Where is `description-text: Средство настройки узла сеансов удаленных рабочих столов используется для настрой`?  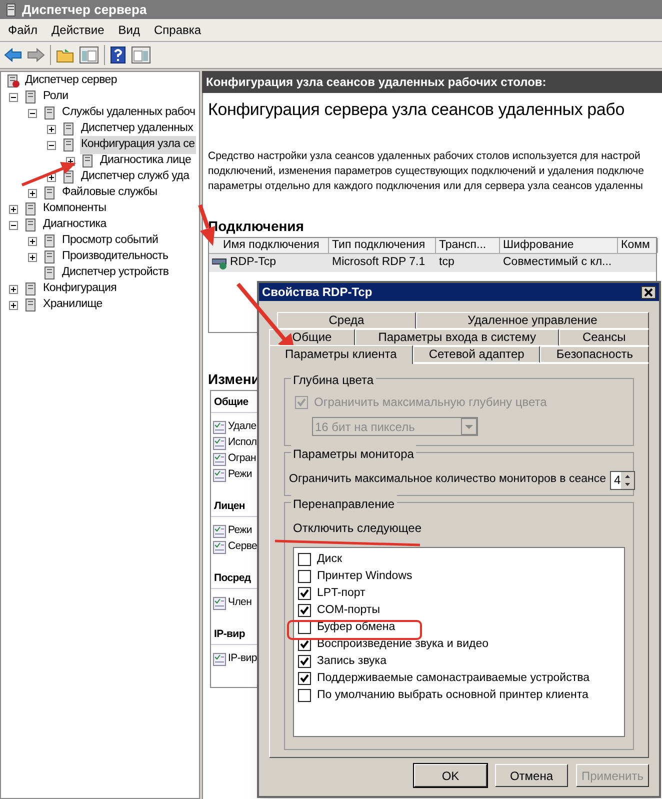 description-text: Средство настройки узла сеансов удаленных рабочих столов используется для настрой is located at coordinates (425, 156).